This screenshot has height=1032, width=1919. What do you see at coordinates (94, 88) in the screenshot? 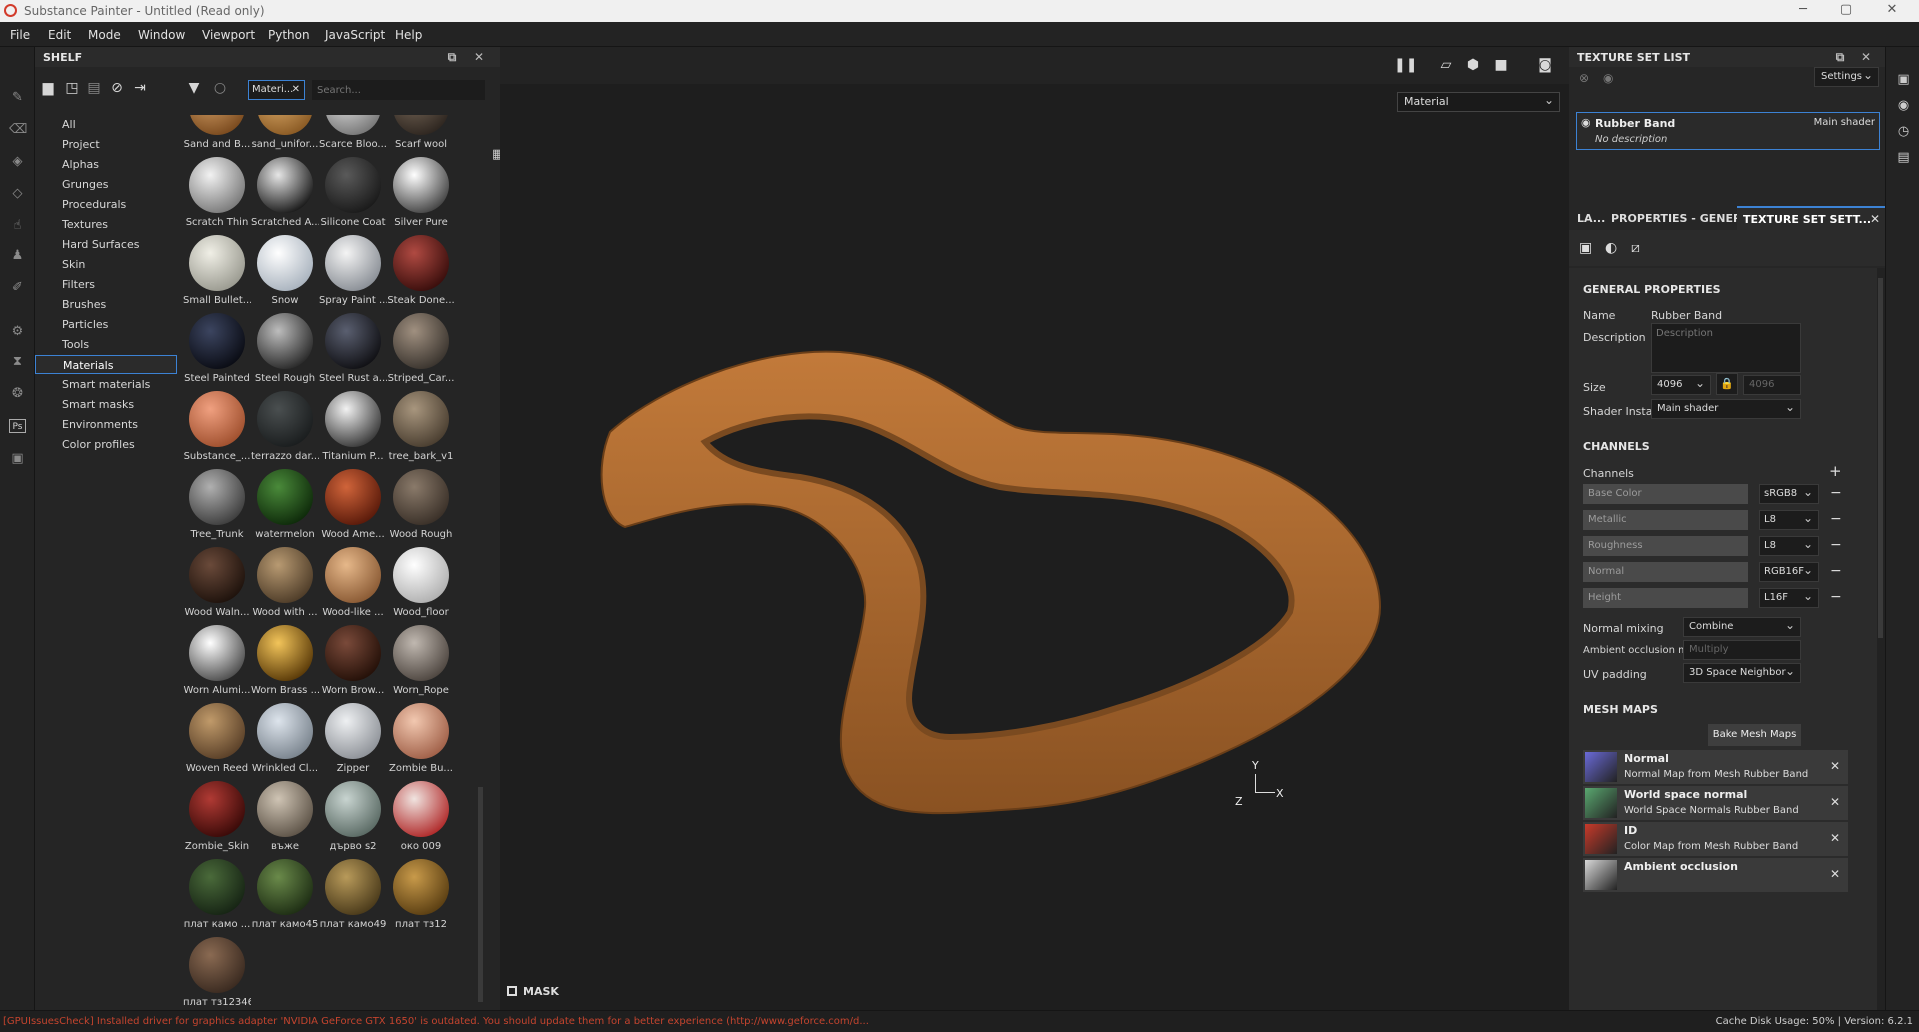
I see `library-icon: ▤` at bounding box center [94, 88].